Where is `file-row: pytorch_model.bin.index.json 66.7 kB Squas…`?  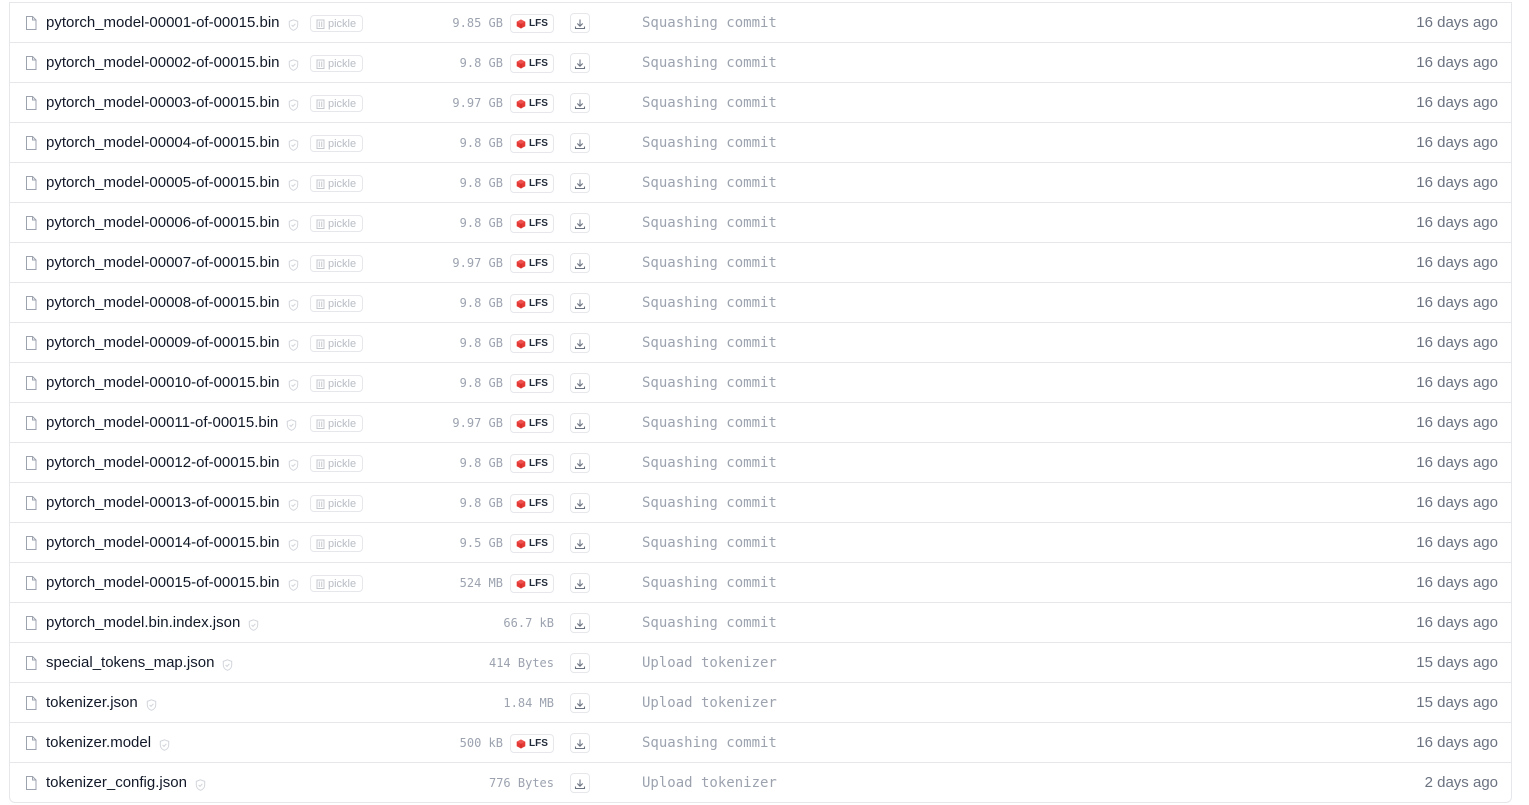
file-row: pytorch_model.bin.index.json 66.7 kB Squas… is located at coordinates (760, 622).